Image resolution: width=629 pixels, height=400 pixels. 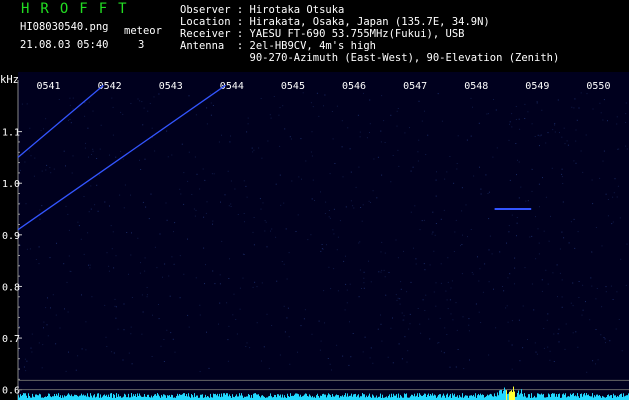 I want to click on x-tick-label-0: 0541, so click(x=49, y=86).